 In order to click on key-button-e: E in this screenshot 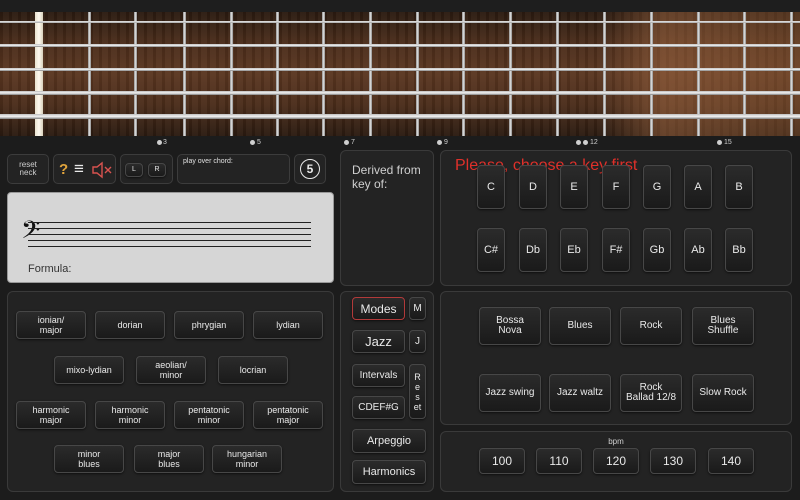, I will do `click(574, 187)`.